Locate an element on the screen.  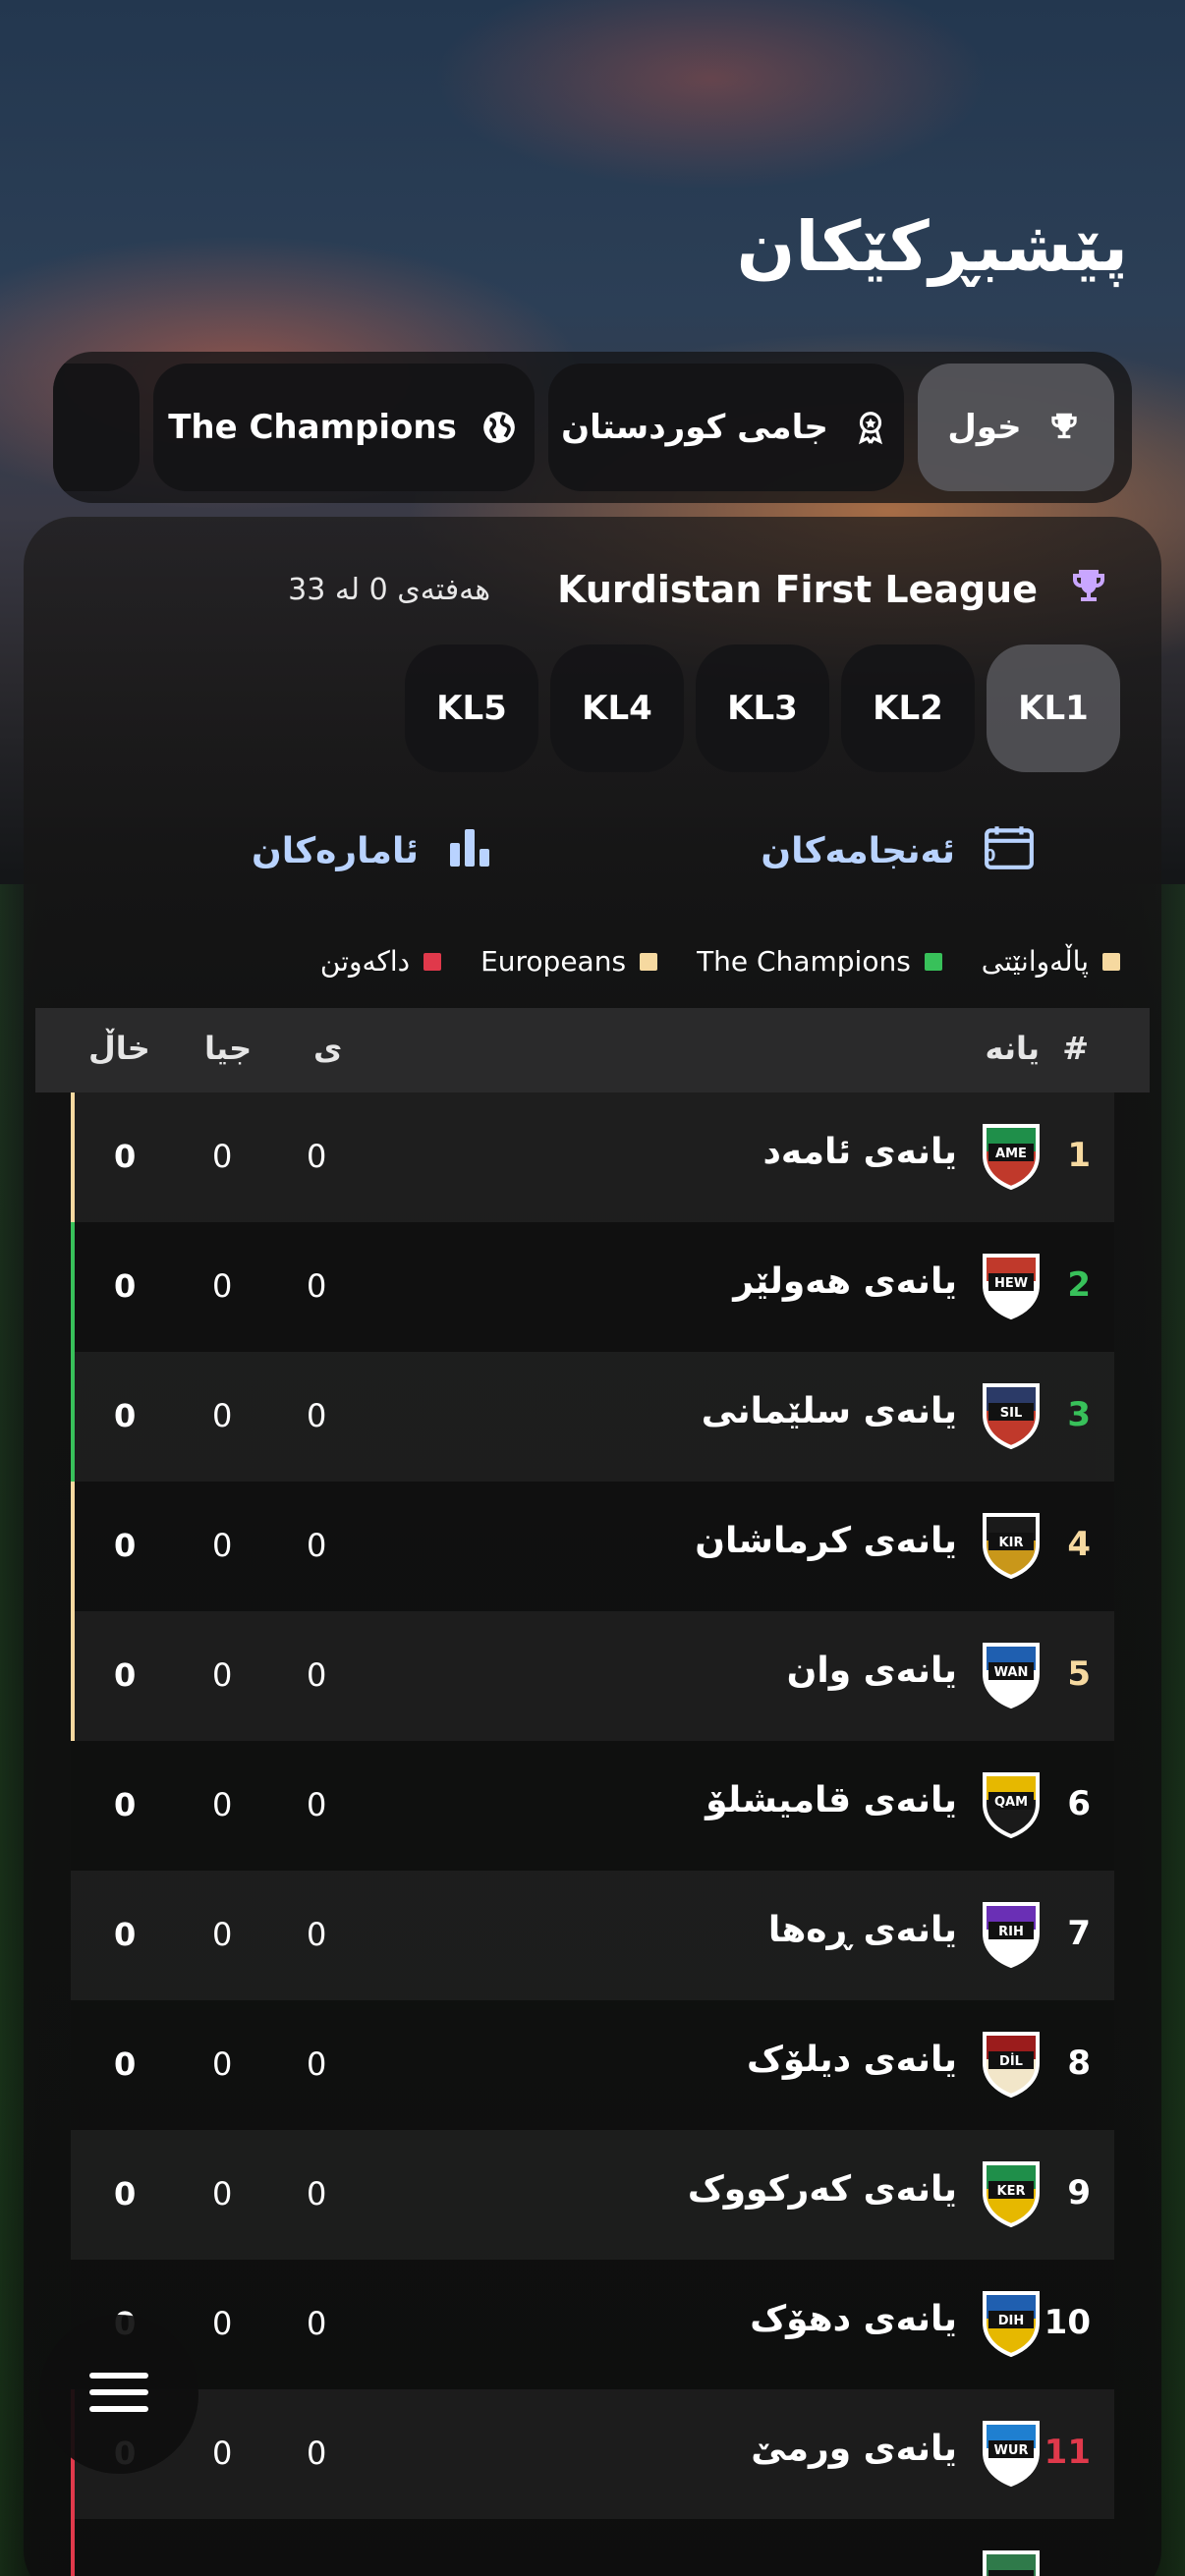
table-row: 11WURیانەی ورمێ000 is located at coordinates (592, 2454).